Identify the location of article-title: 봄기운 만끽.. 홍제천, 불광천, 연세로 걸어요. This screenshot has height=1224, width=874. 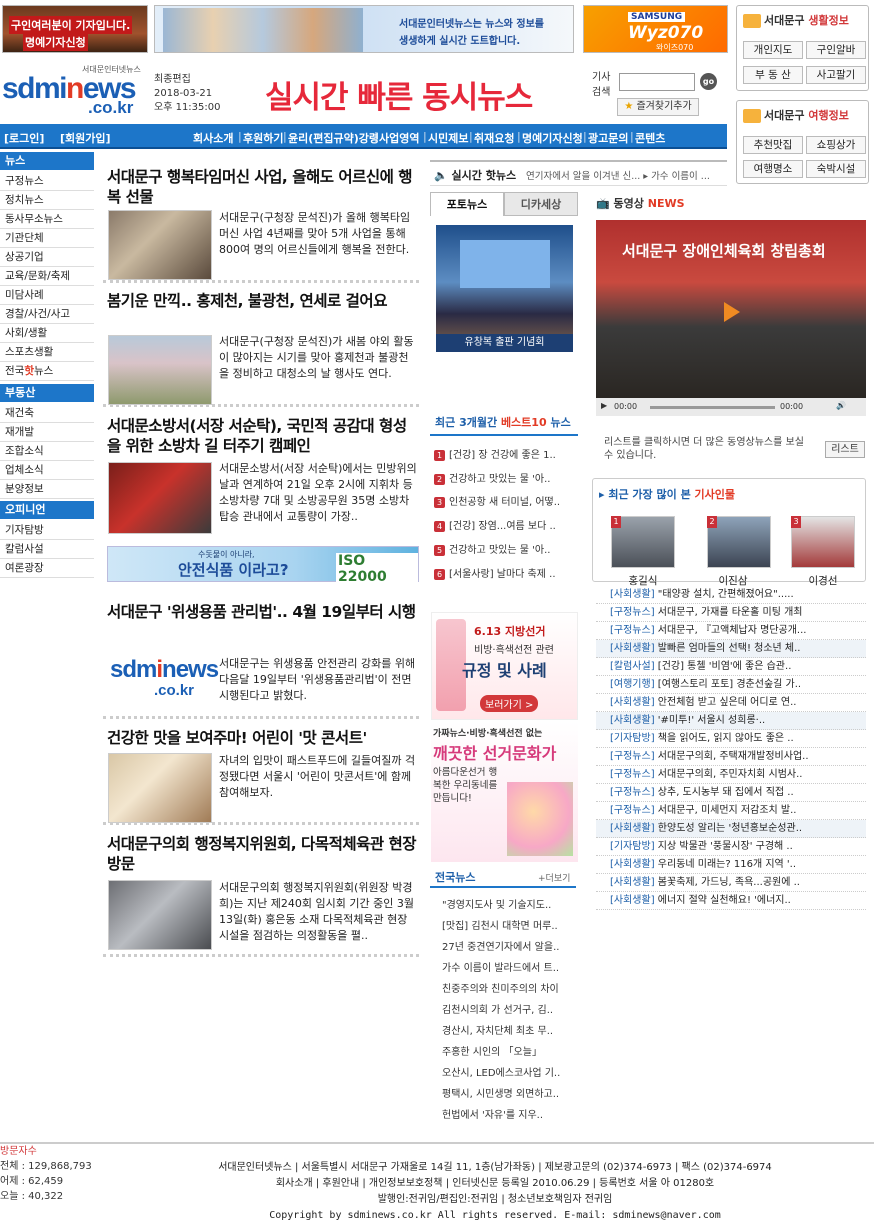
(263, 301).